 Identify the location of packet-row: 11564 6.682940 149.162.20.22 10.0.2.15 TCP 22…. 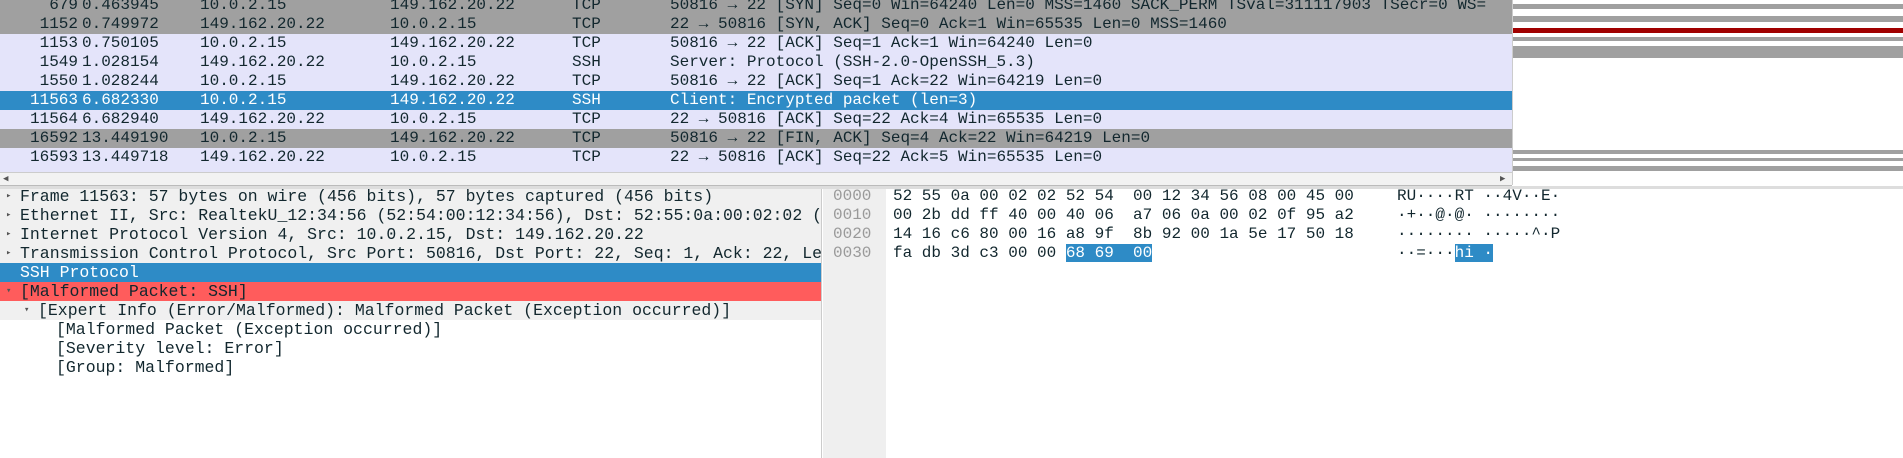
(756, 119).